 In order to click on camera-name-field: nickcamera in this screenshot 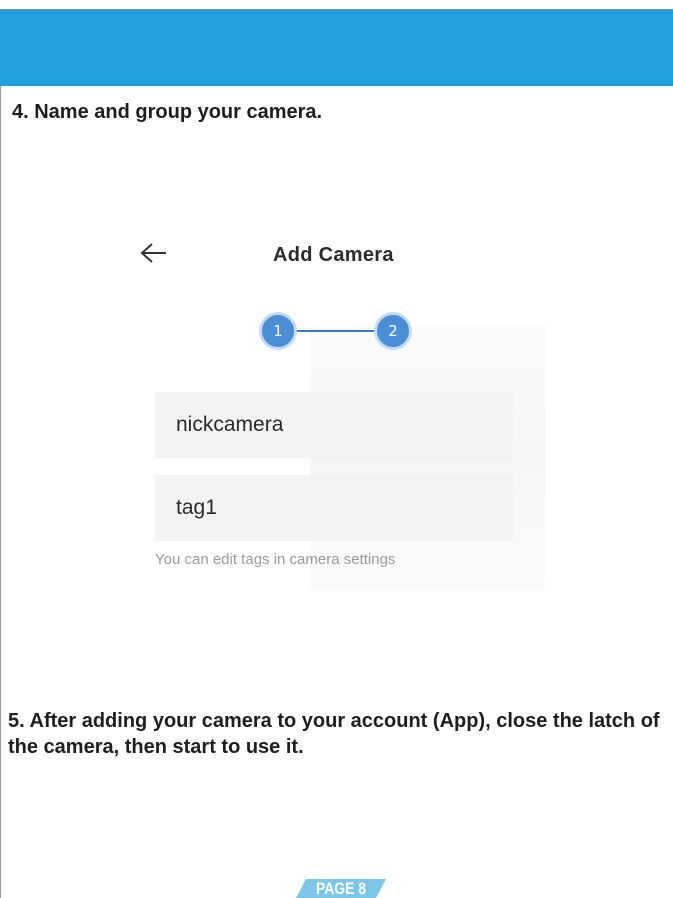, I will do `click(334, 425)`.